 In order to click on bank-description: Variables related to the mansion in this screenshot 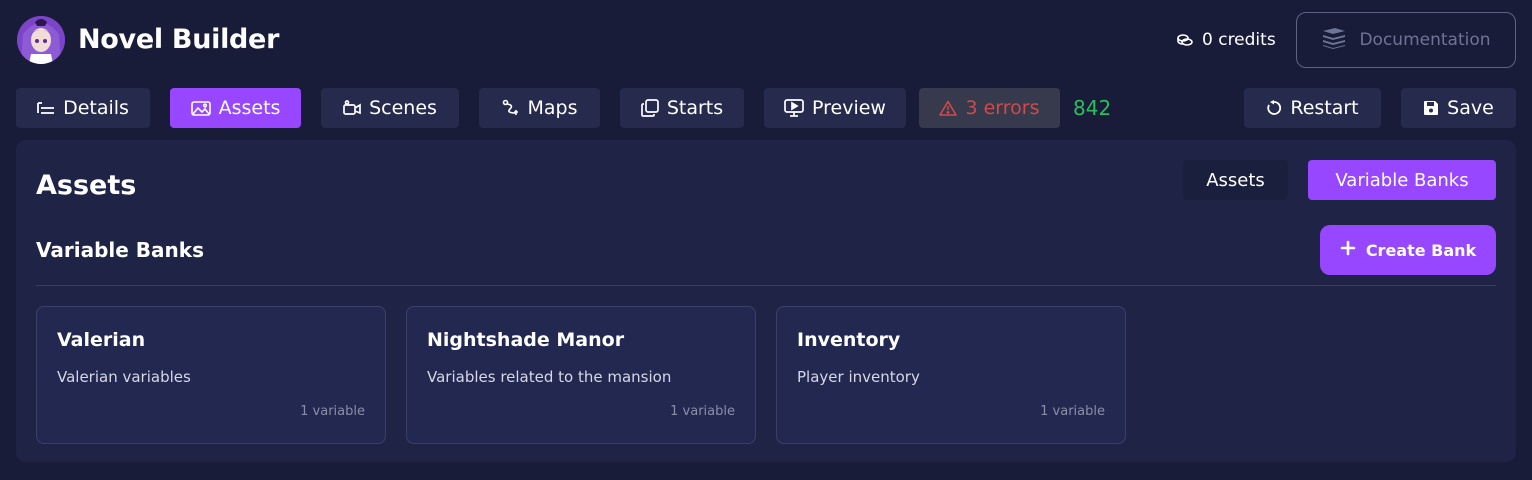, I will do `click(549, 377)`.